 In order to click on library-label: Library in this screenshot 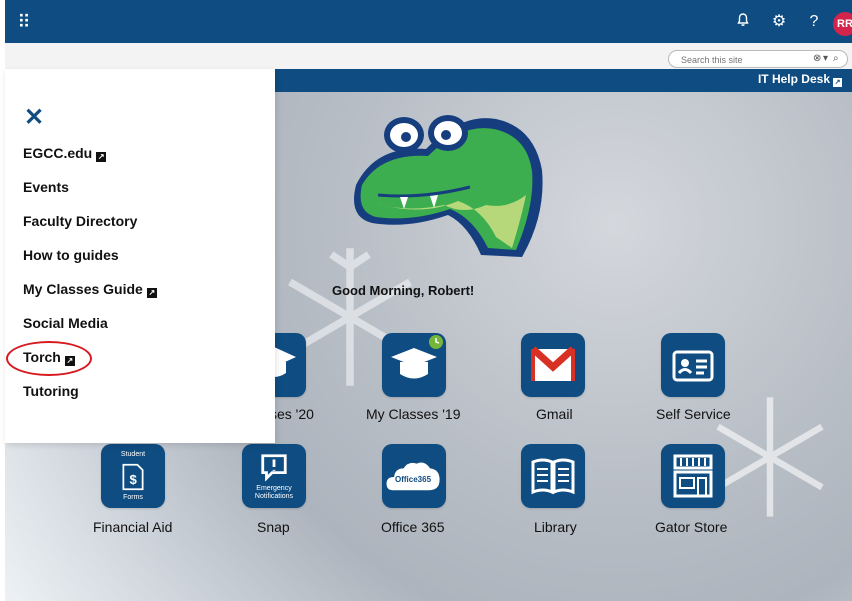, I will do `click(555, 527)`.